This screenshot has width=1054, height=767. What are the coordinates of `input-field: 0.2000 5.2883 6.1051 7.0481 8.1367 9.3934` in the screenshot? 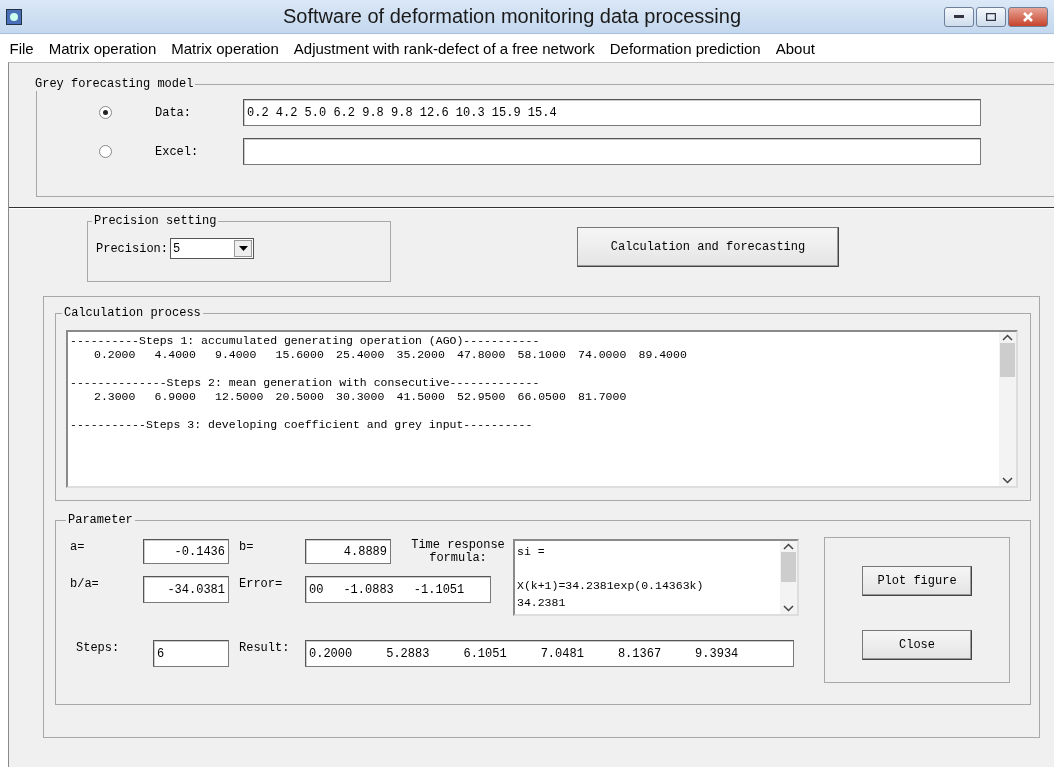 It's located at (549, 653).